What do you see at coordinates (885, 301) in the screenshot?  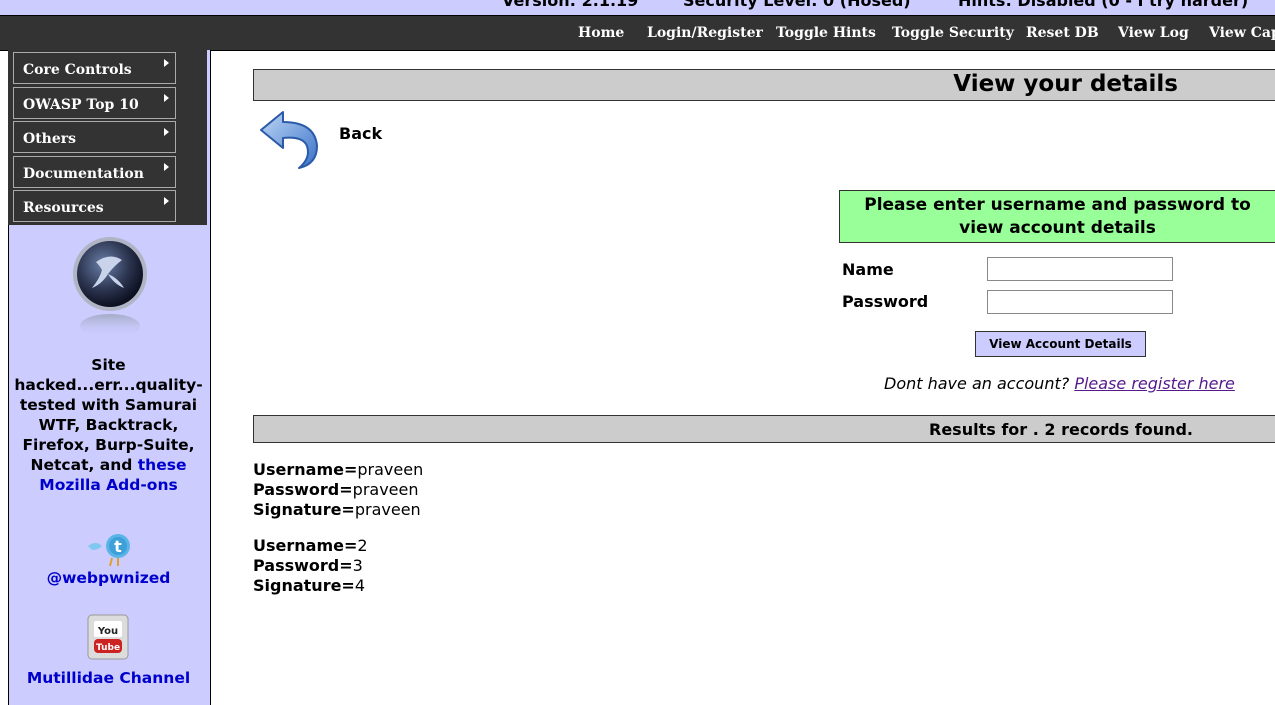 I see `password-label: Password` at bounding box center [885, 301].